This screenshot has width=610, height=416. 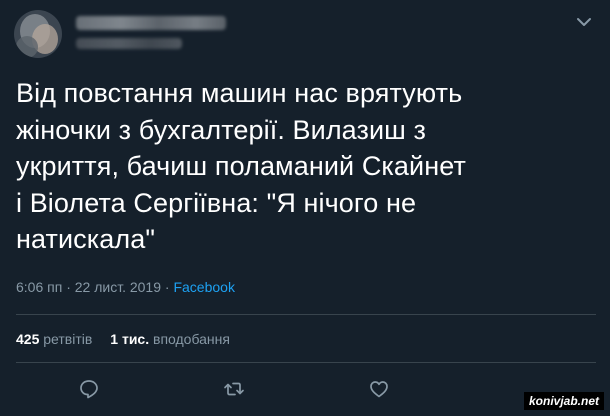 I want to click on tweet-meta: 6:06 пп · 22 лист. 2019 · Facebook, so click(x=125, y=287).